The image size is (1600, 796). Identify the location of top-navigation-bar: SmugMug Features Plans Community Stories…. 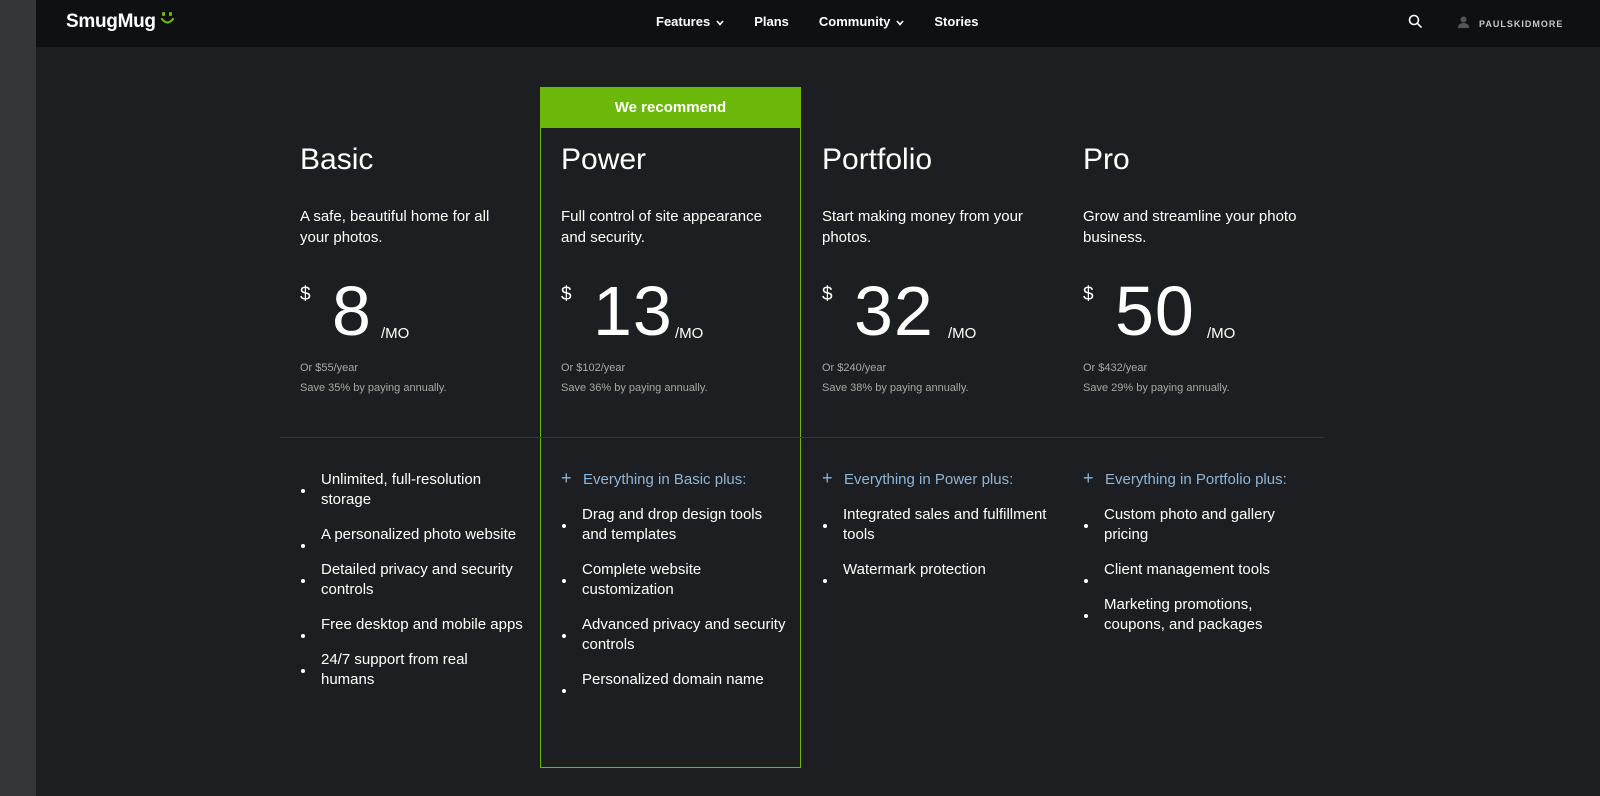
(818, 23).